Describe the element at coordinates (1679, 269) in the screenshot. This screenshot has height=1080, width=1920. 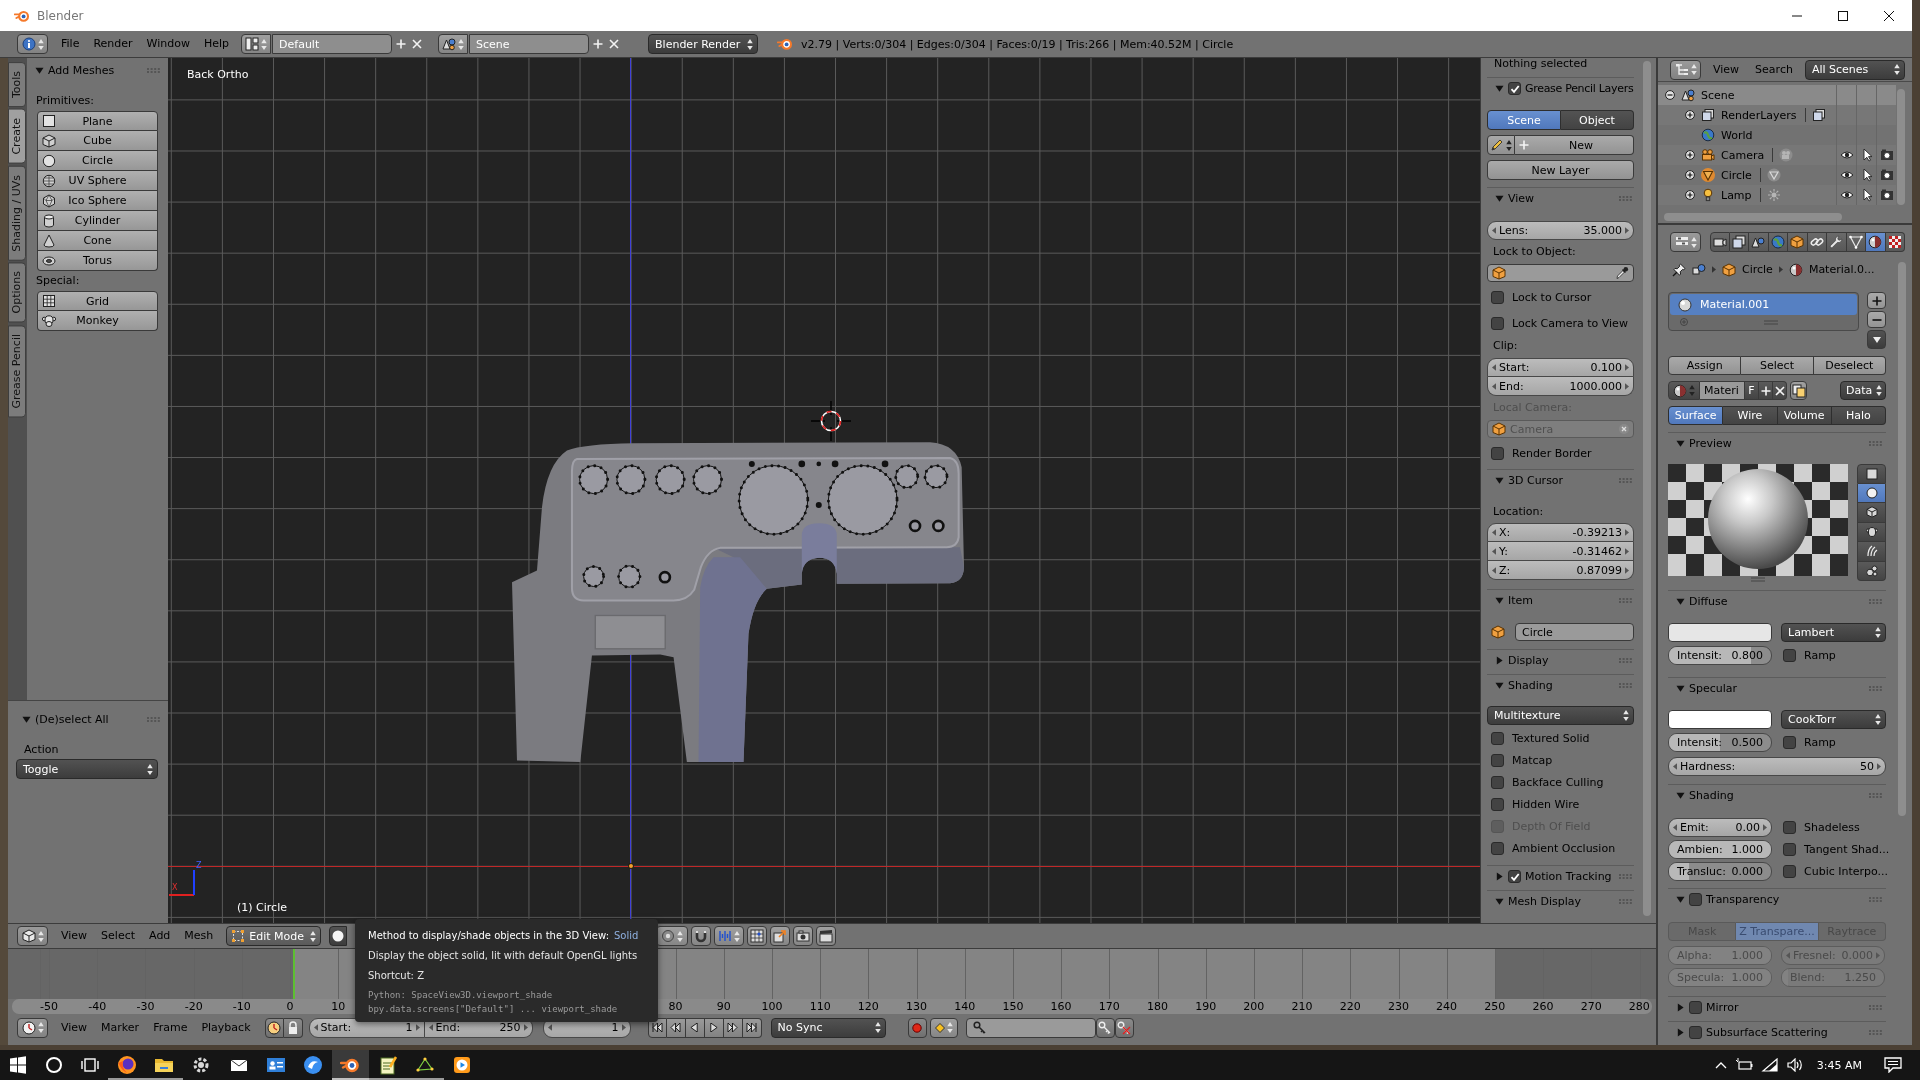
I see `pushpin-icon` at that location.